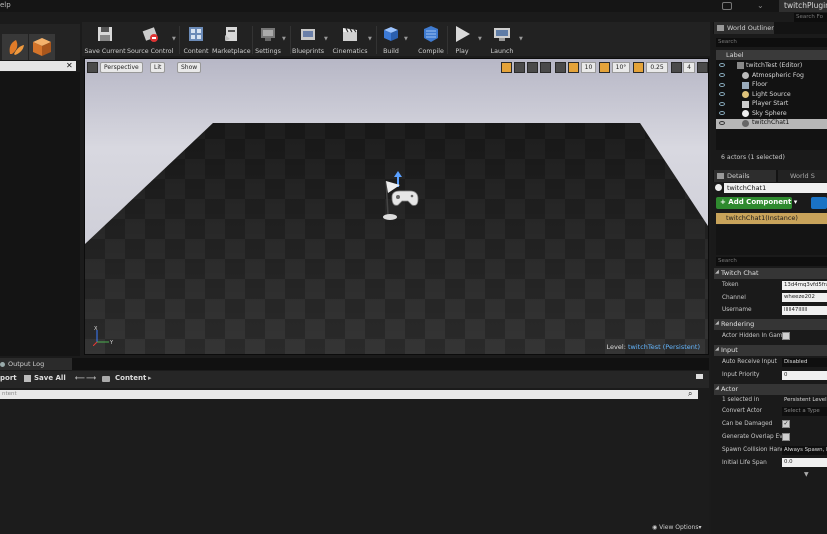 The width and height of the screenshot is (827, 534). I want to click on settings-dropdown-icon: ▼, so click(284, 39).